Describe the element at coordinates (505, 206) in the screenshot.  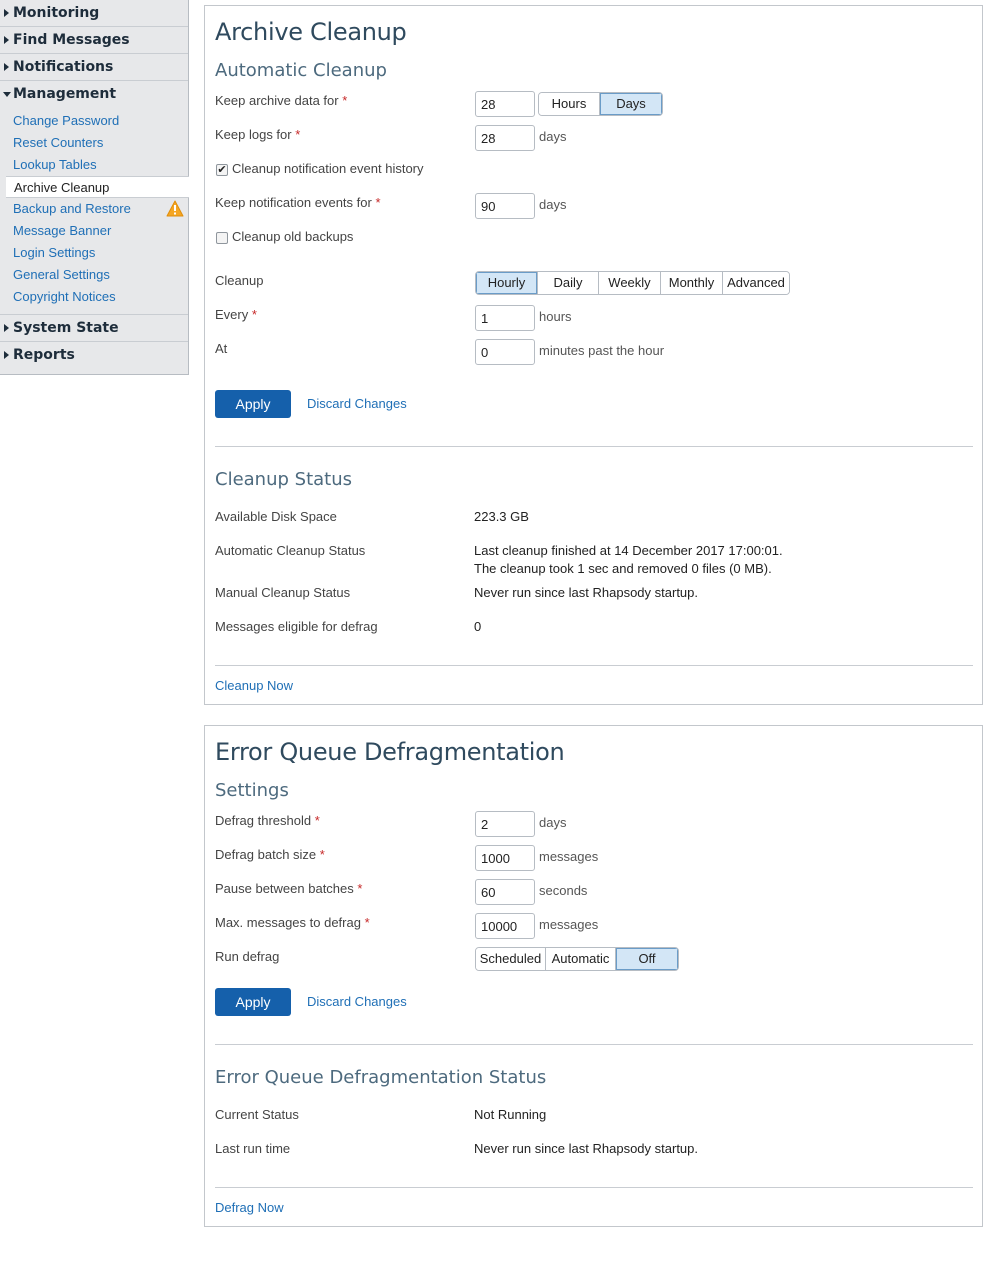
I see `keep-events-input` at that location.